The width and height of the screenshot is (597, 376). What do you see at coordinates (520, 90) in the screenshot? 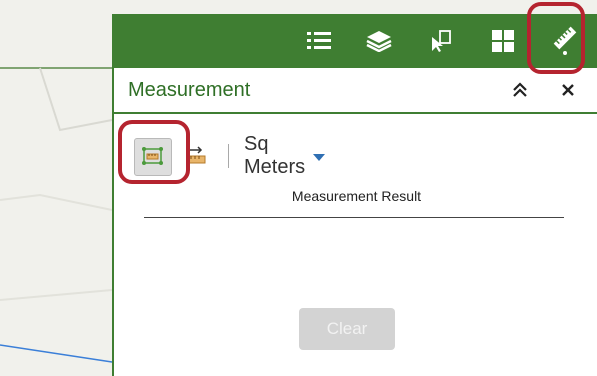
I see `double-chevron-up-icon` at bounding box center [520, 90].